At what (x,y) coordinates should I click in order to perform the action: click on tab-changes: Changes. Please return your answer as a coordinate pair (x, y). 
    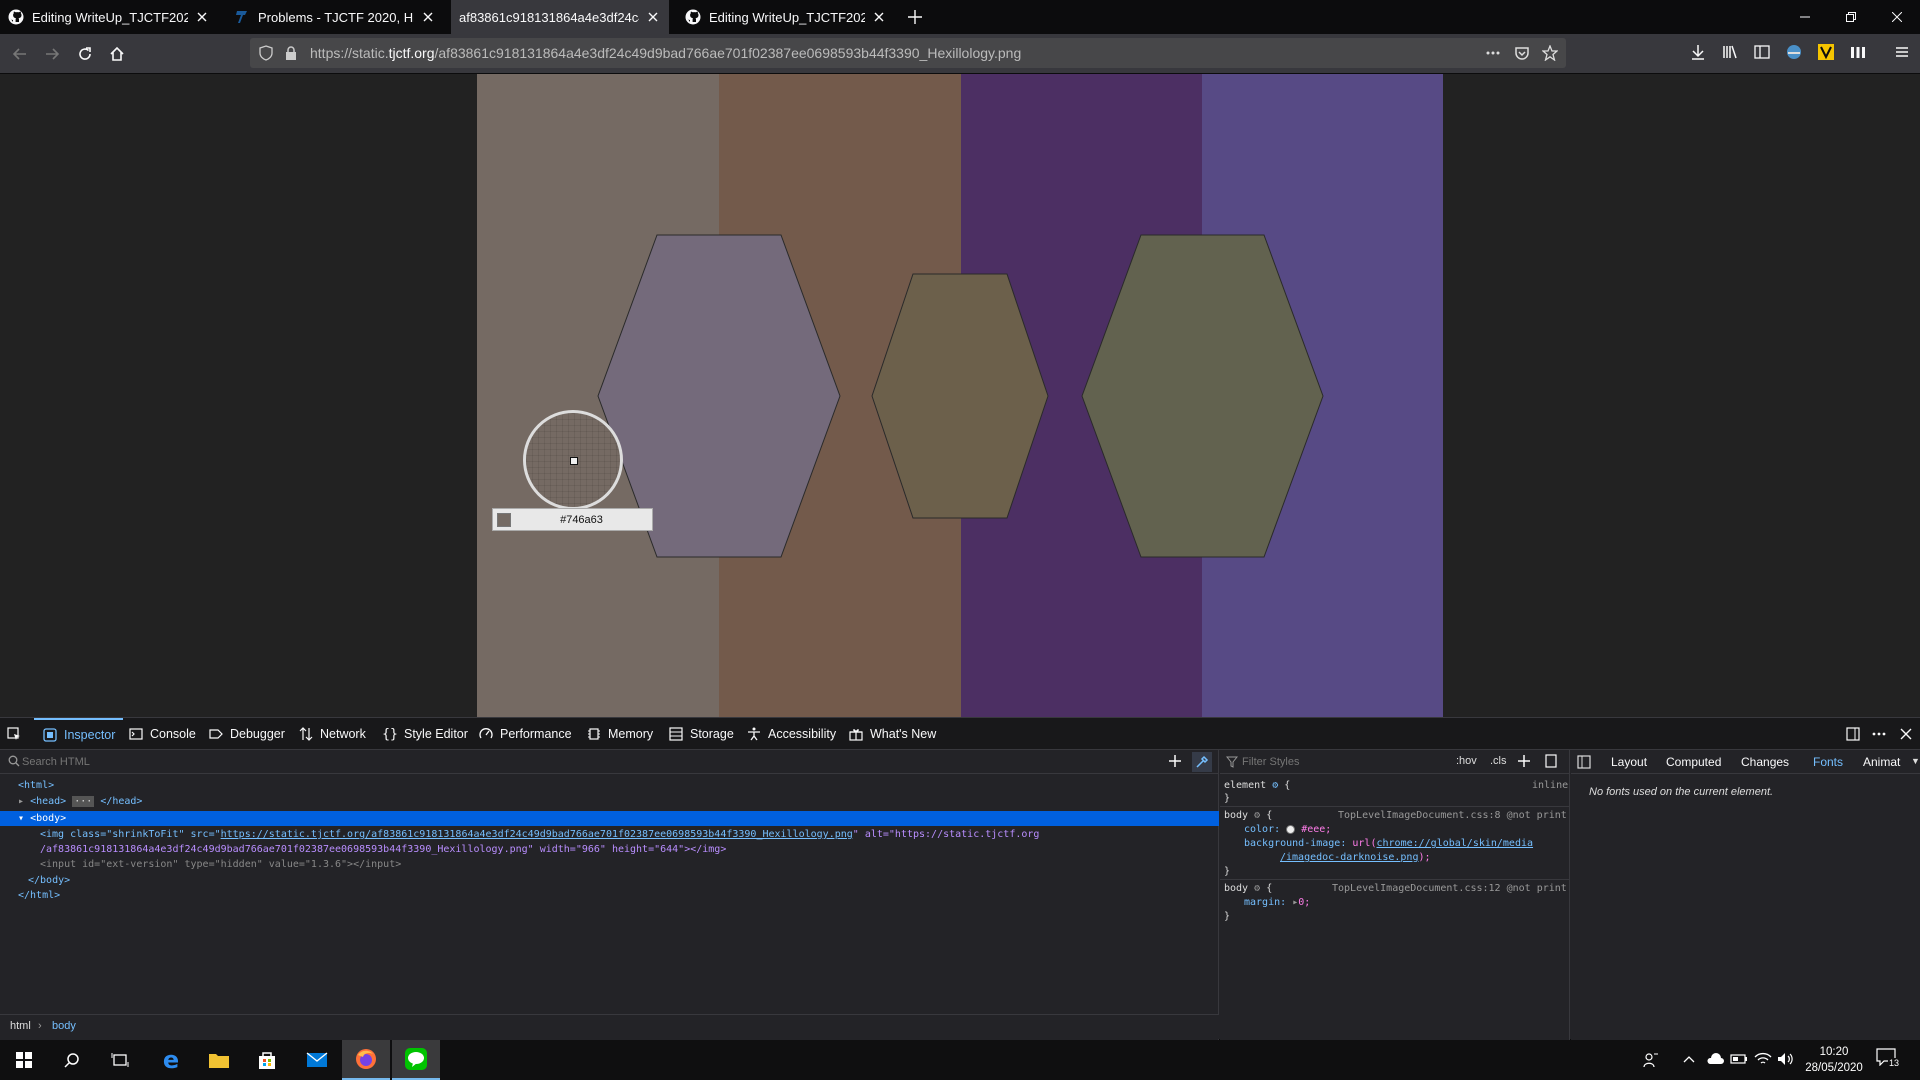
    Looking at the image, I should click on (1765, 762).